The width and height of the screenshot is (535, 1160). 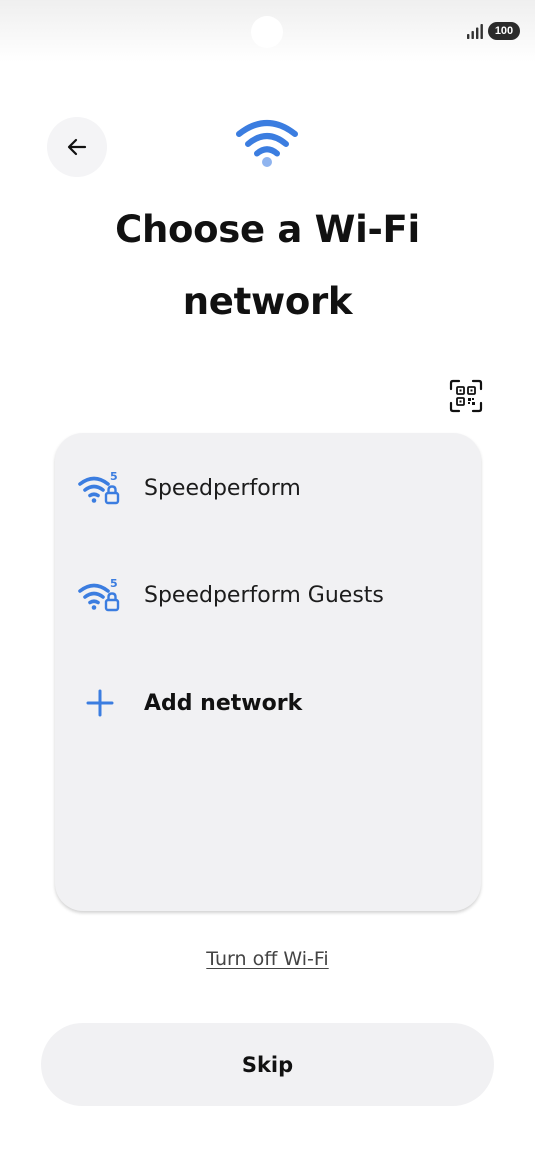 What do you see at coordinates (504, 31) in the screenshot?
I see `battery-icon: 100` at bounding box center [504, 31].